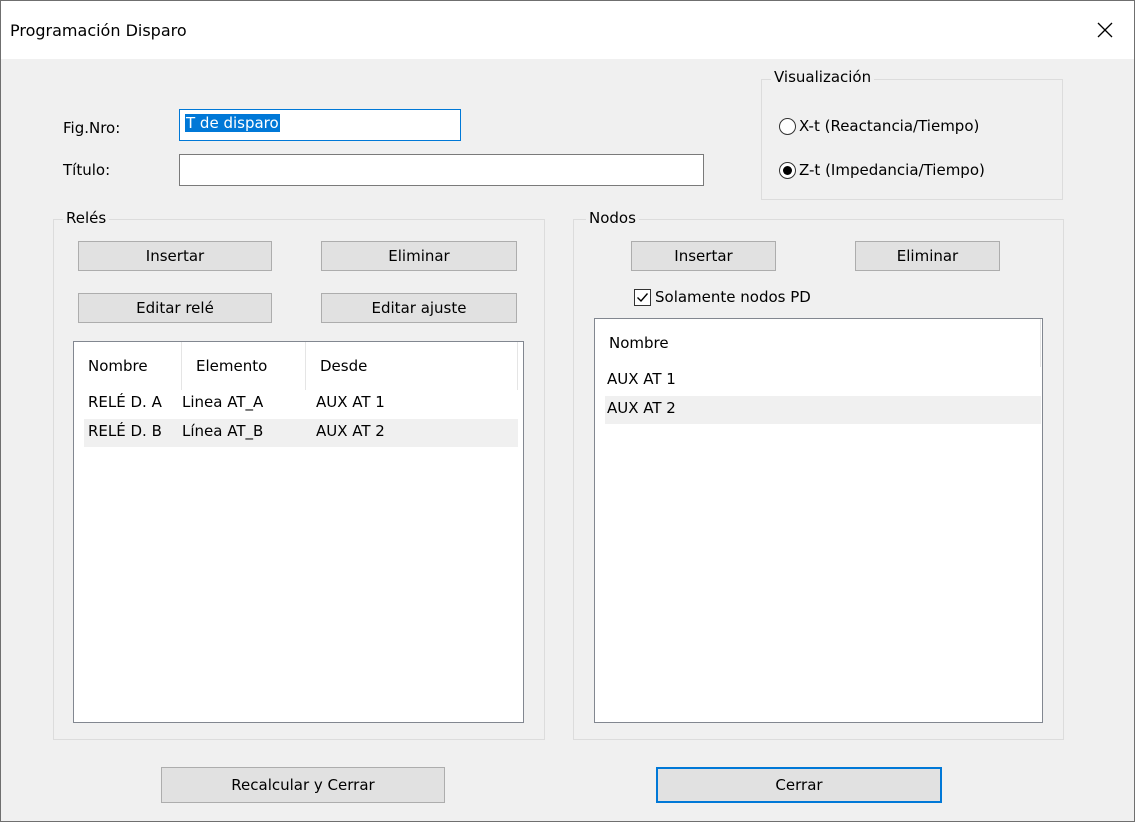 Image resolution: width=1135 pixels, height=822 pixels. I want to click on list-item: AUX AT 2, so click(823, 410).